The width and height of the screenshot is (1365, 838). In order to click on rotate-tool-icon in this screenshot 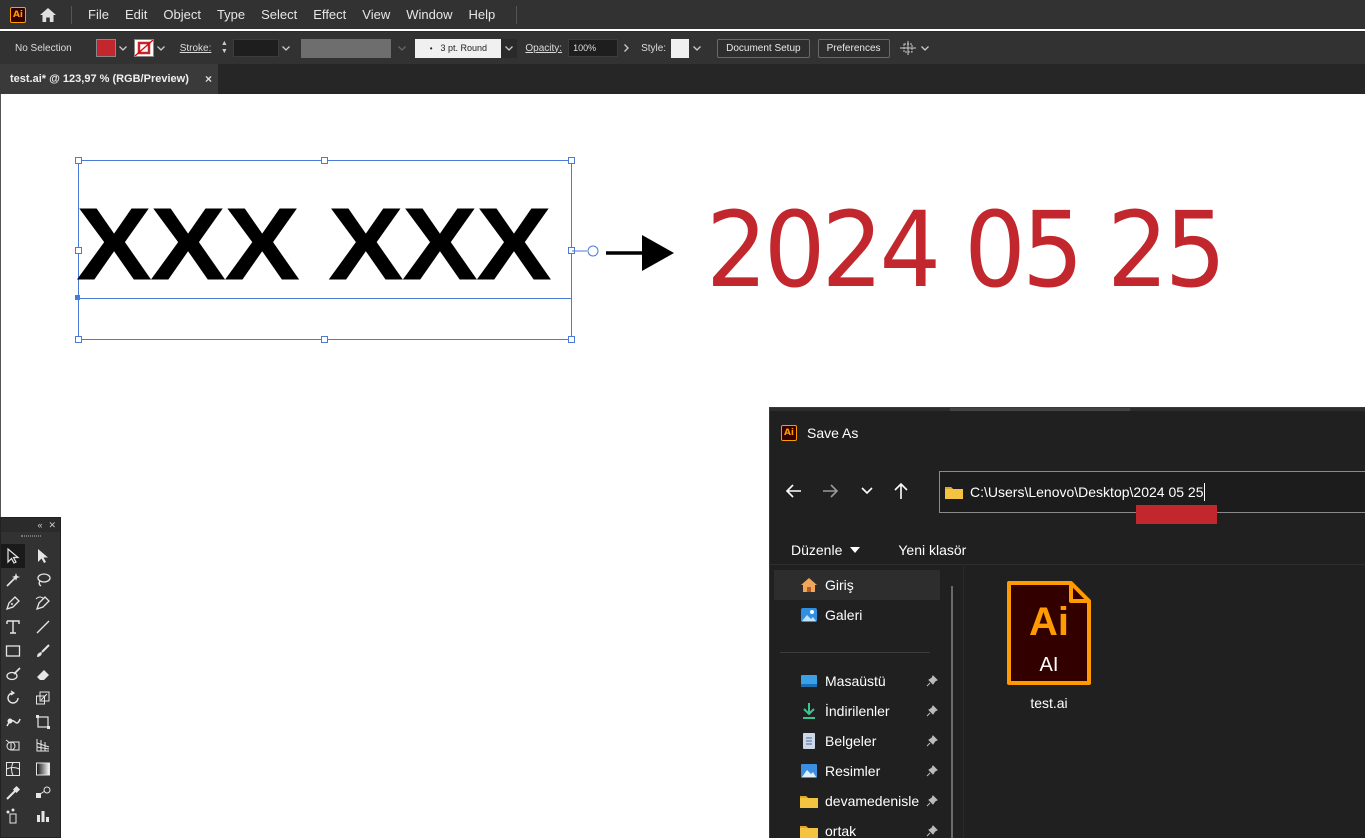, I will do `click(13, 698)`.